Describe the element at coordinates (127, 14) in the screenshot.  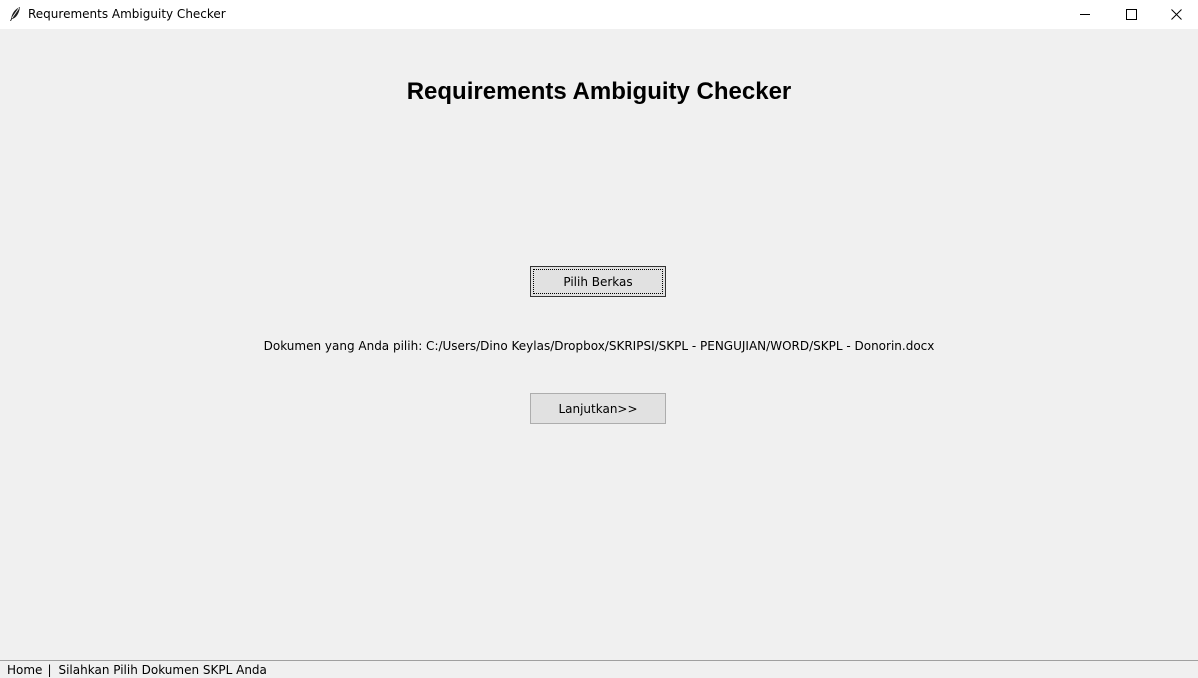
I see `window-title: Requrements Ambiguity Checker` at that location.